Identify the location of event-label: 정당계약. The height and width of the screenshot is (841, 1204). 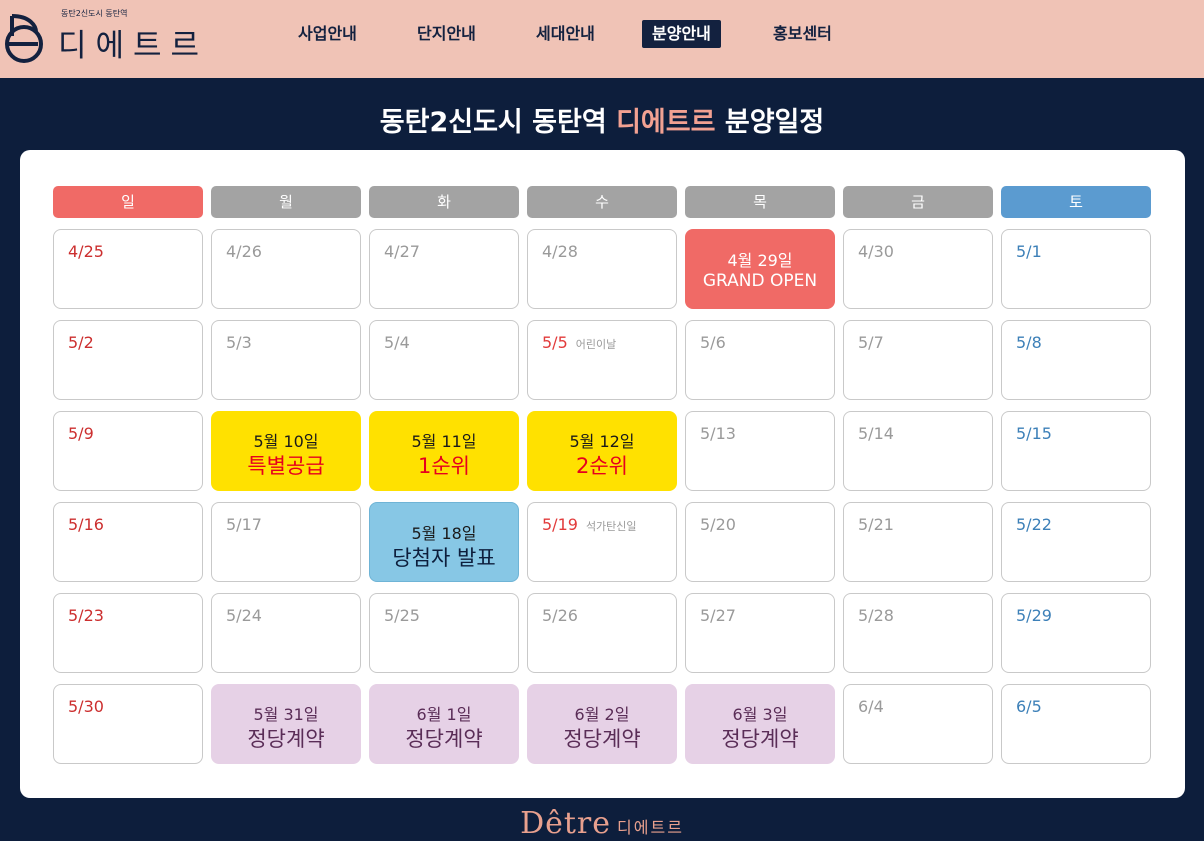
(760, 739).